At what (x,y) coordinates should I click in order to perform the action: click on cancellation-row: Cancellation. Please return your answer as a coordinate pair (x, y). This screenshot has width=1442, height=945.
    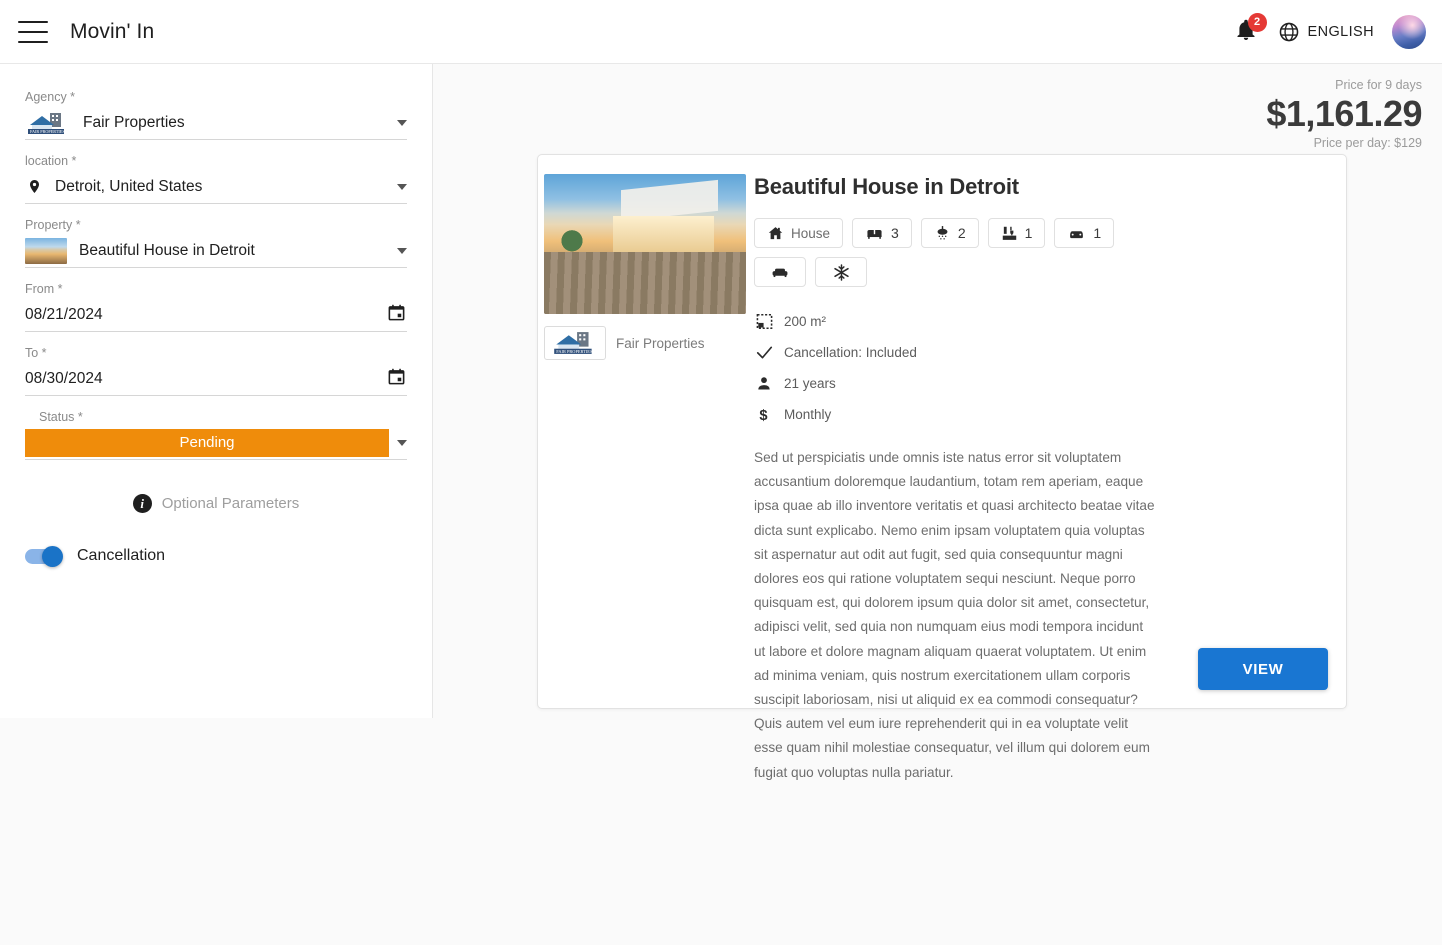
    Looking at the image, I should click on (216, 556).